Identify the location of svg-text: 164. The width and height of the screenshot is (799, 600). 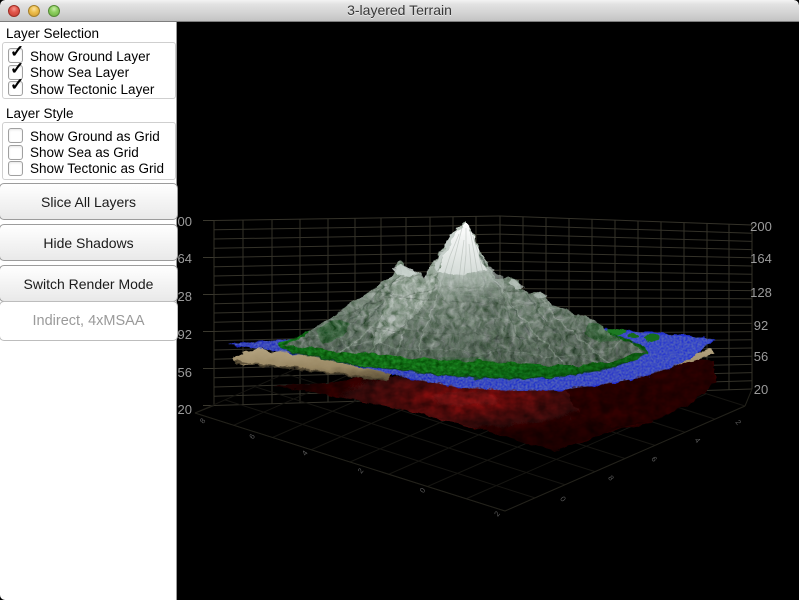
(761, 258).